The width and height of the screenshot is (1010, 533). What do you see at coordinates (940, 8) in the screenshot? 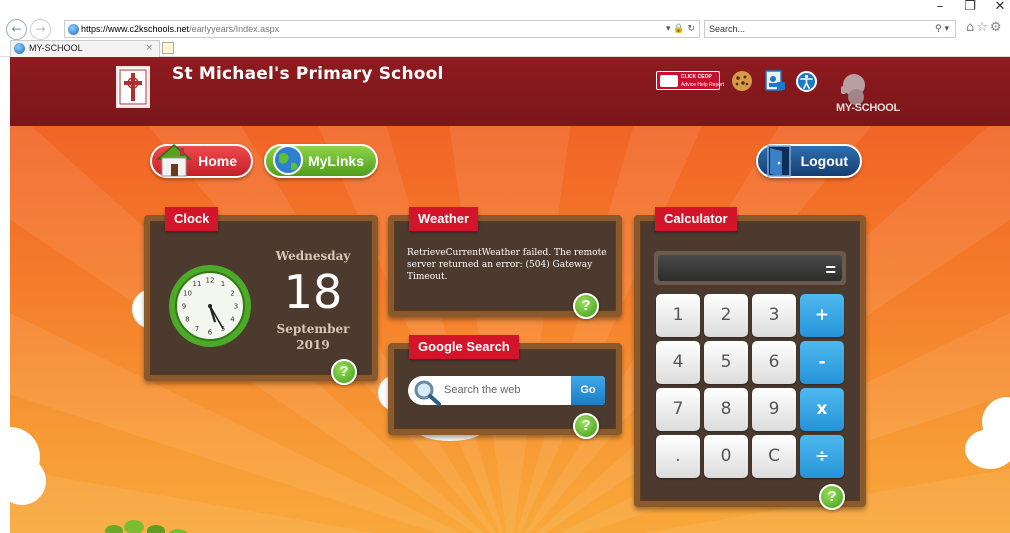
I see `minimize-button: –` at bounding box center [940, 8].